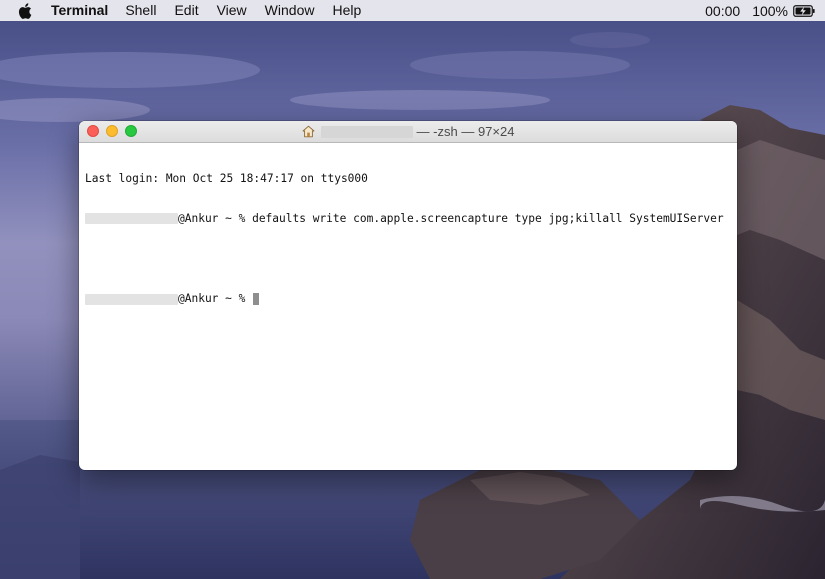 Image resolution: width=825 pixels, height=579 pixels. I want to click on window-titlebar: — -zsh — 97×24, so click(408, 132).